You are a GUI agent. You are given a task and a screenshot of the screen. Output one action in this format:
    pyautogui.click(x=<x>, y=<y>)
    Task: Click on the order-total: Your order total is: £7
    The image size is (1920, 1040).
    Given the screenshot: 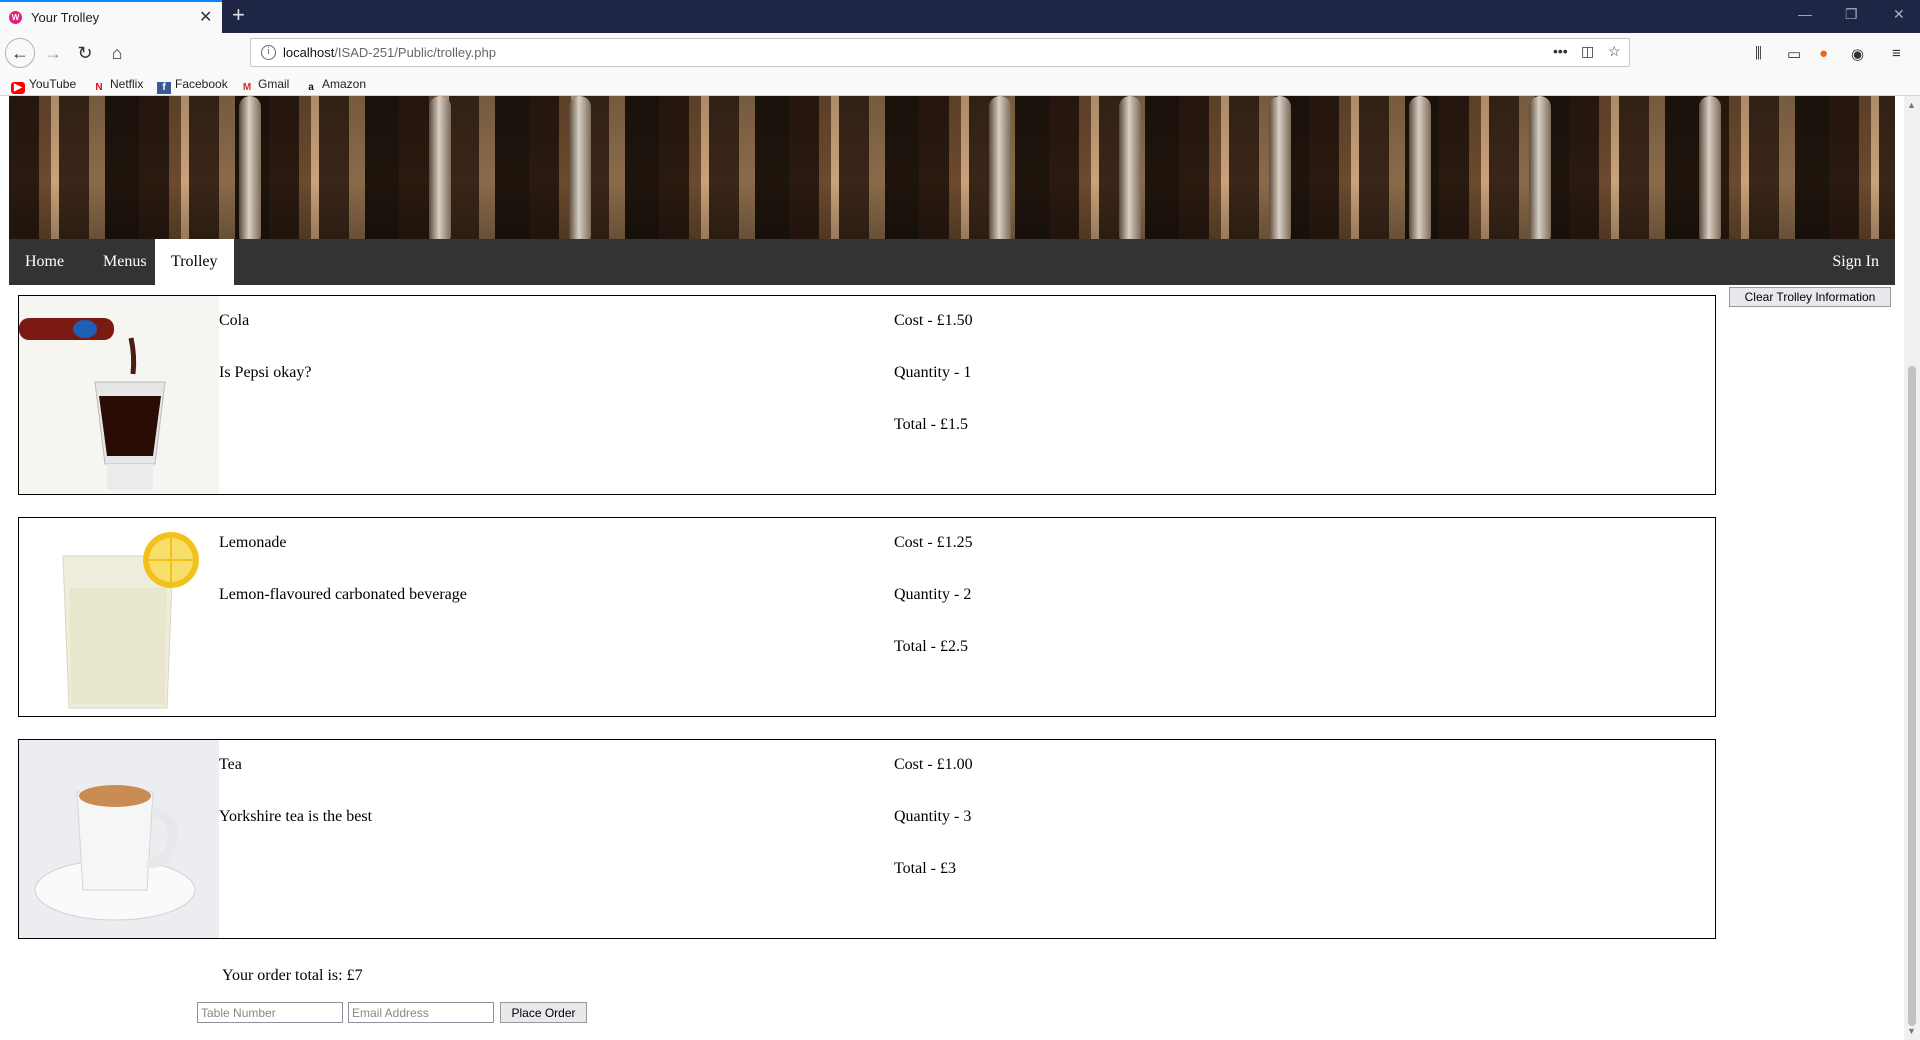 What is the action you would take?
    pyautogui.click(x=292, y=975)
    